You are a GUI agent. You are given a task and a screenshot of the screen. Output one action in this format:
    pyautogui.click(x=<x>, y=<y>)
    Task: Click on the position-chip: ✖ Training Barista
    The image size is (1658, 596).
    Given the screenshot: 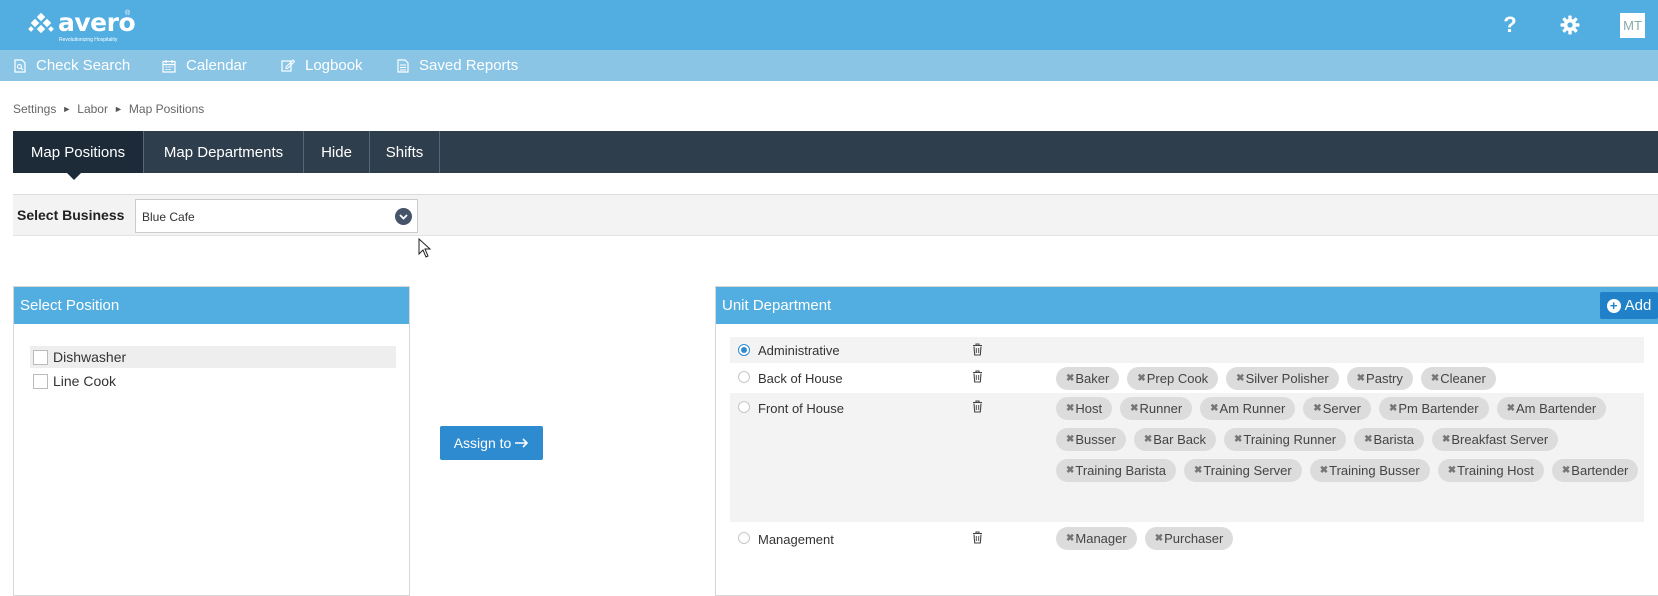 What is the action you would take?
    pyautogui.click(x=1116, y=470)
    